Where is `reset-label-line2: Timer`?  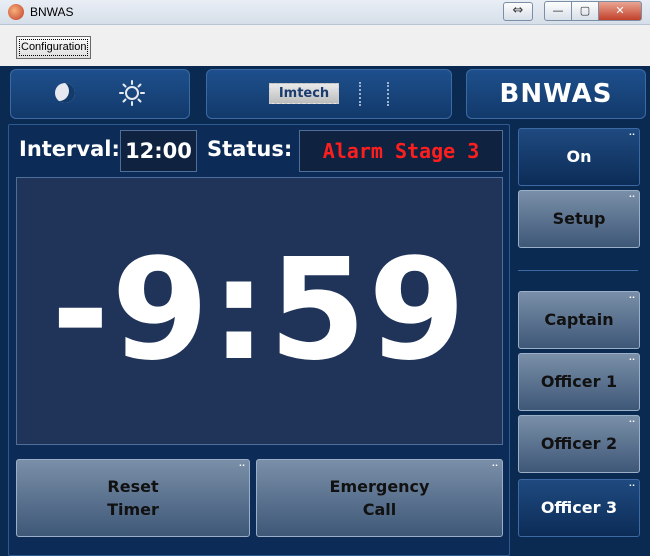 reset-label-line2: Timer is located at coordinates (133, 509).